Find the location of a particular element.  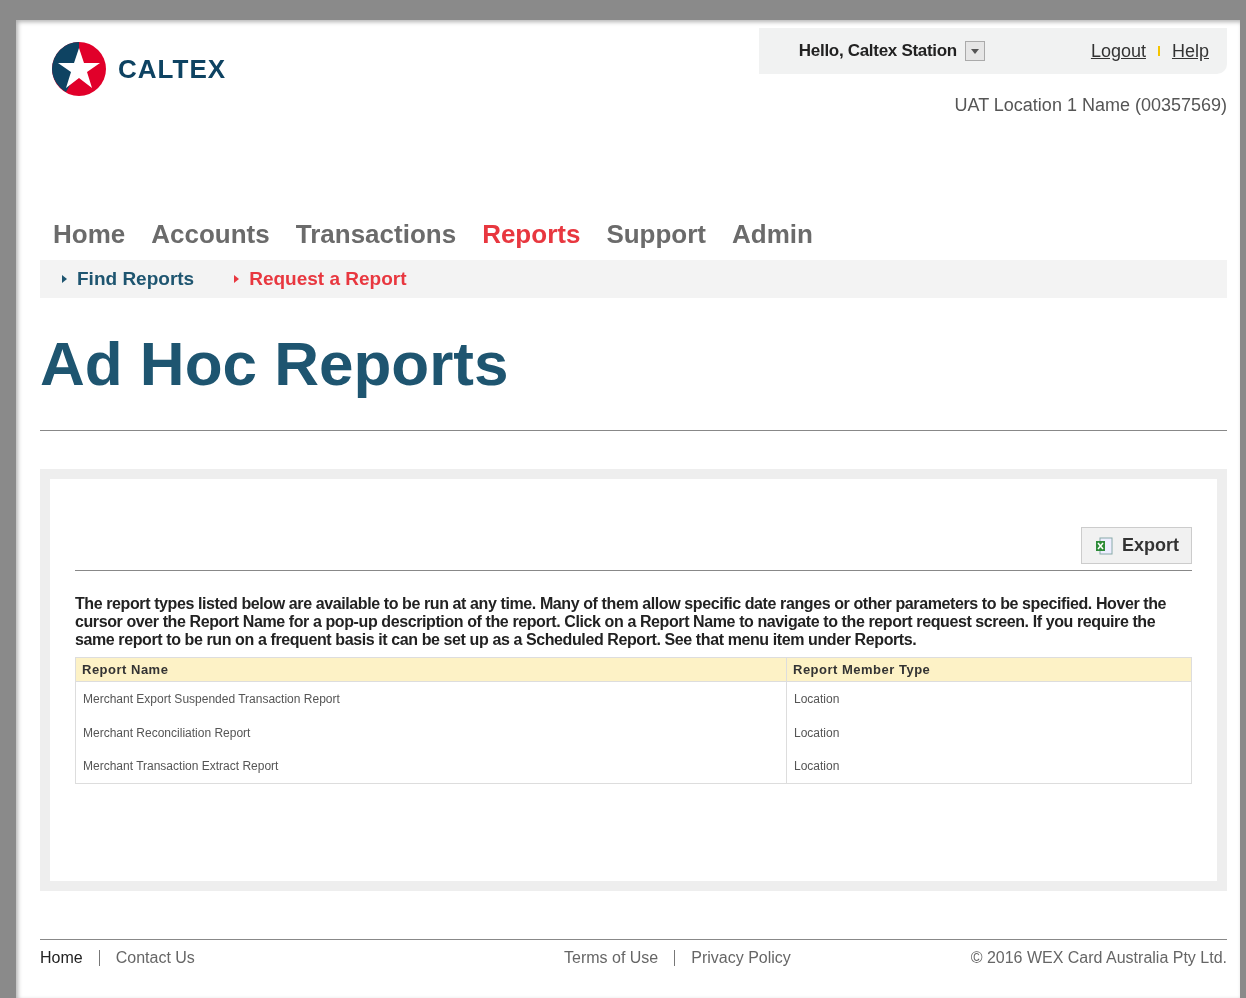

star-logo-icon is located at coordinates (79, 69).